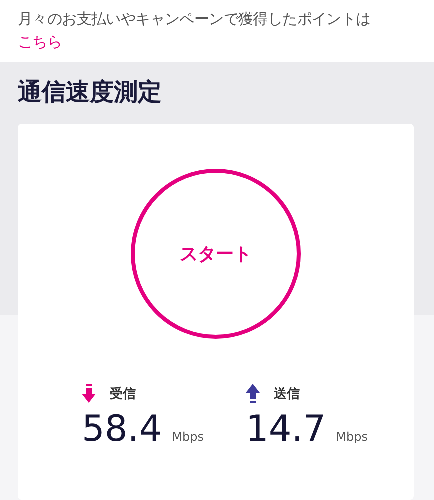 The width and height of the screenshot is (434, 500). I want to click on download-arrow-icon, so click(89, 394).